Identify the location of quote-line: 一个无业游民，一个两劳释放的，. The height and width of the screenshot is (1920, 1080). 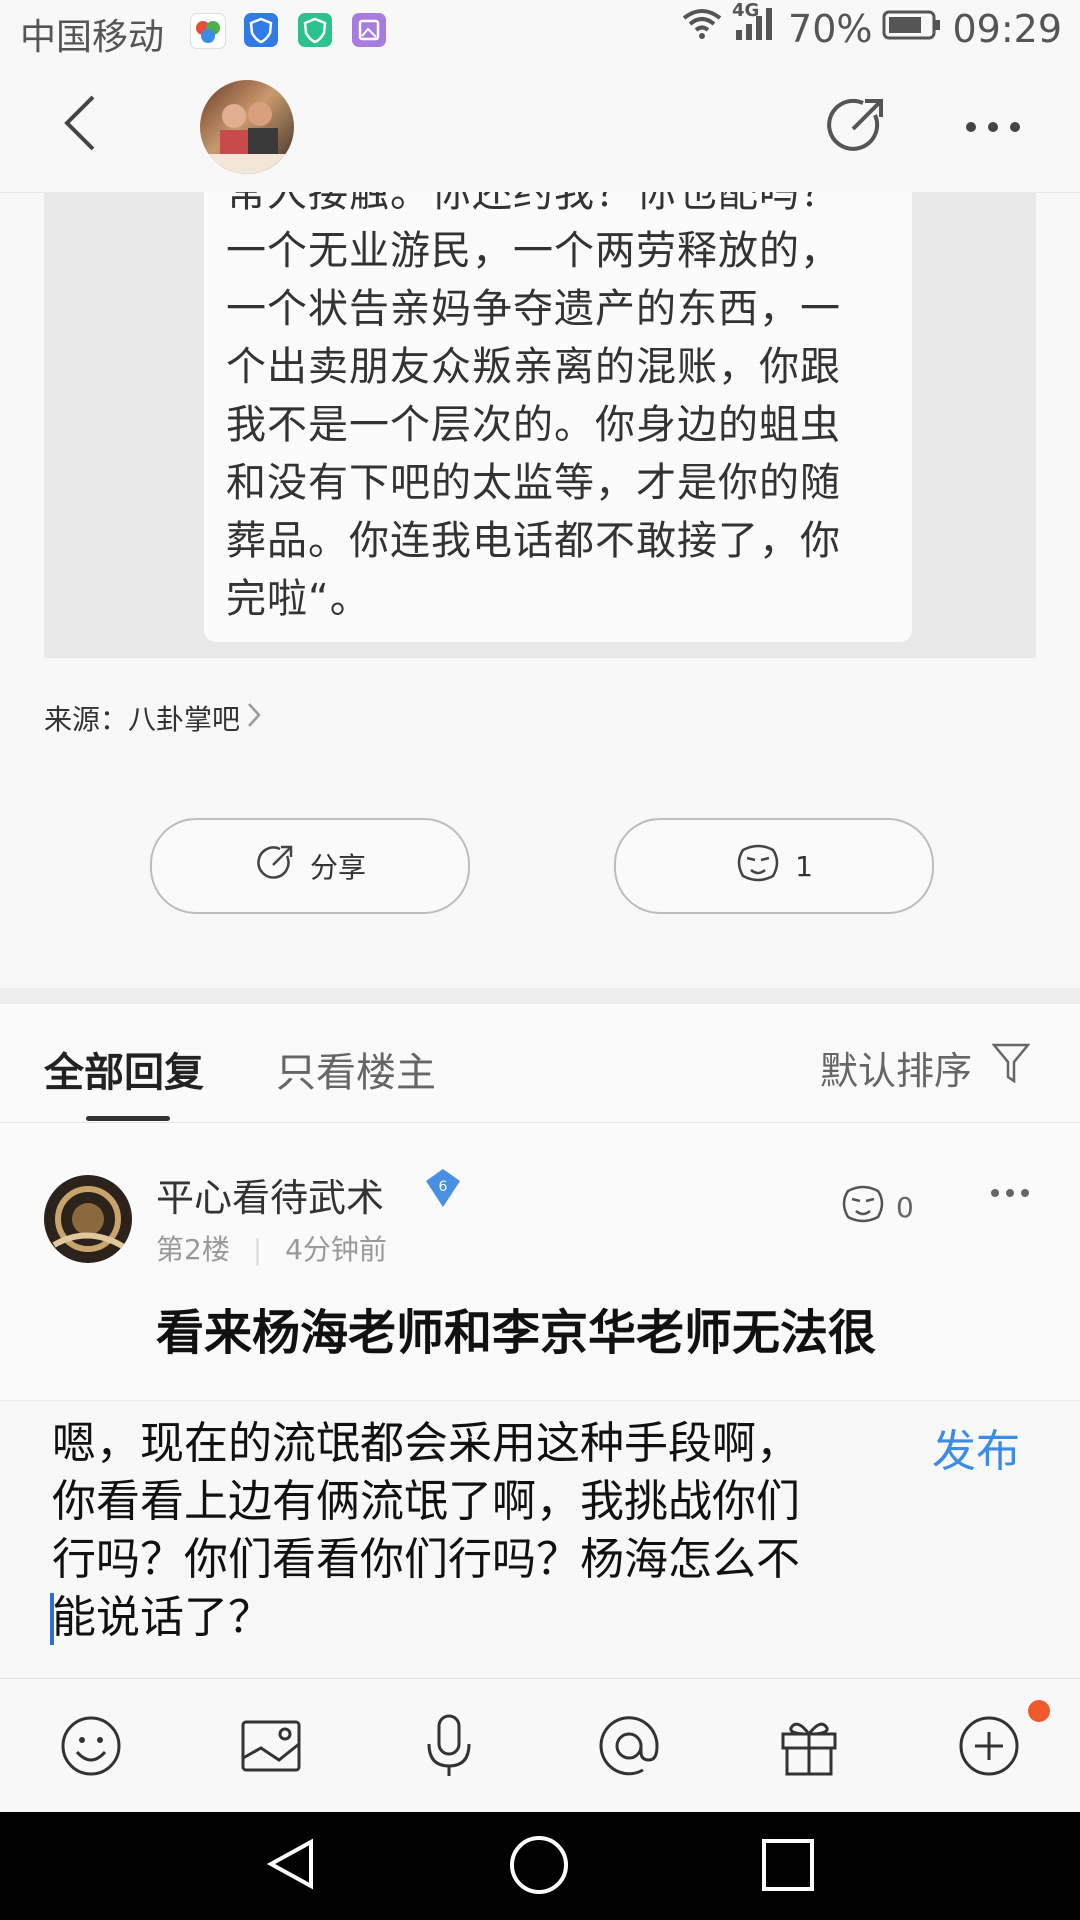
(533, 251).